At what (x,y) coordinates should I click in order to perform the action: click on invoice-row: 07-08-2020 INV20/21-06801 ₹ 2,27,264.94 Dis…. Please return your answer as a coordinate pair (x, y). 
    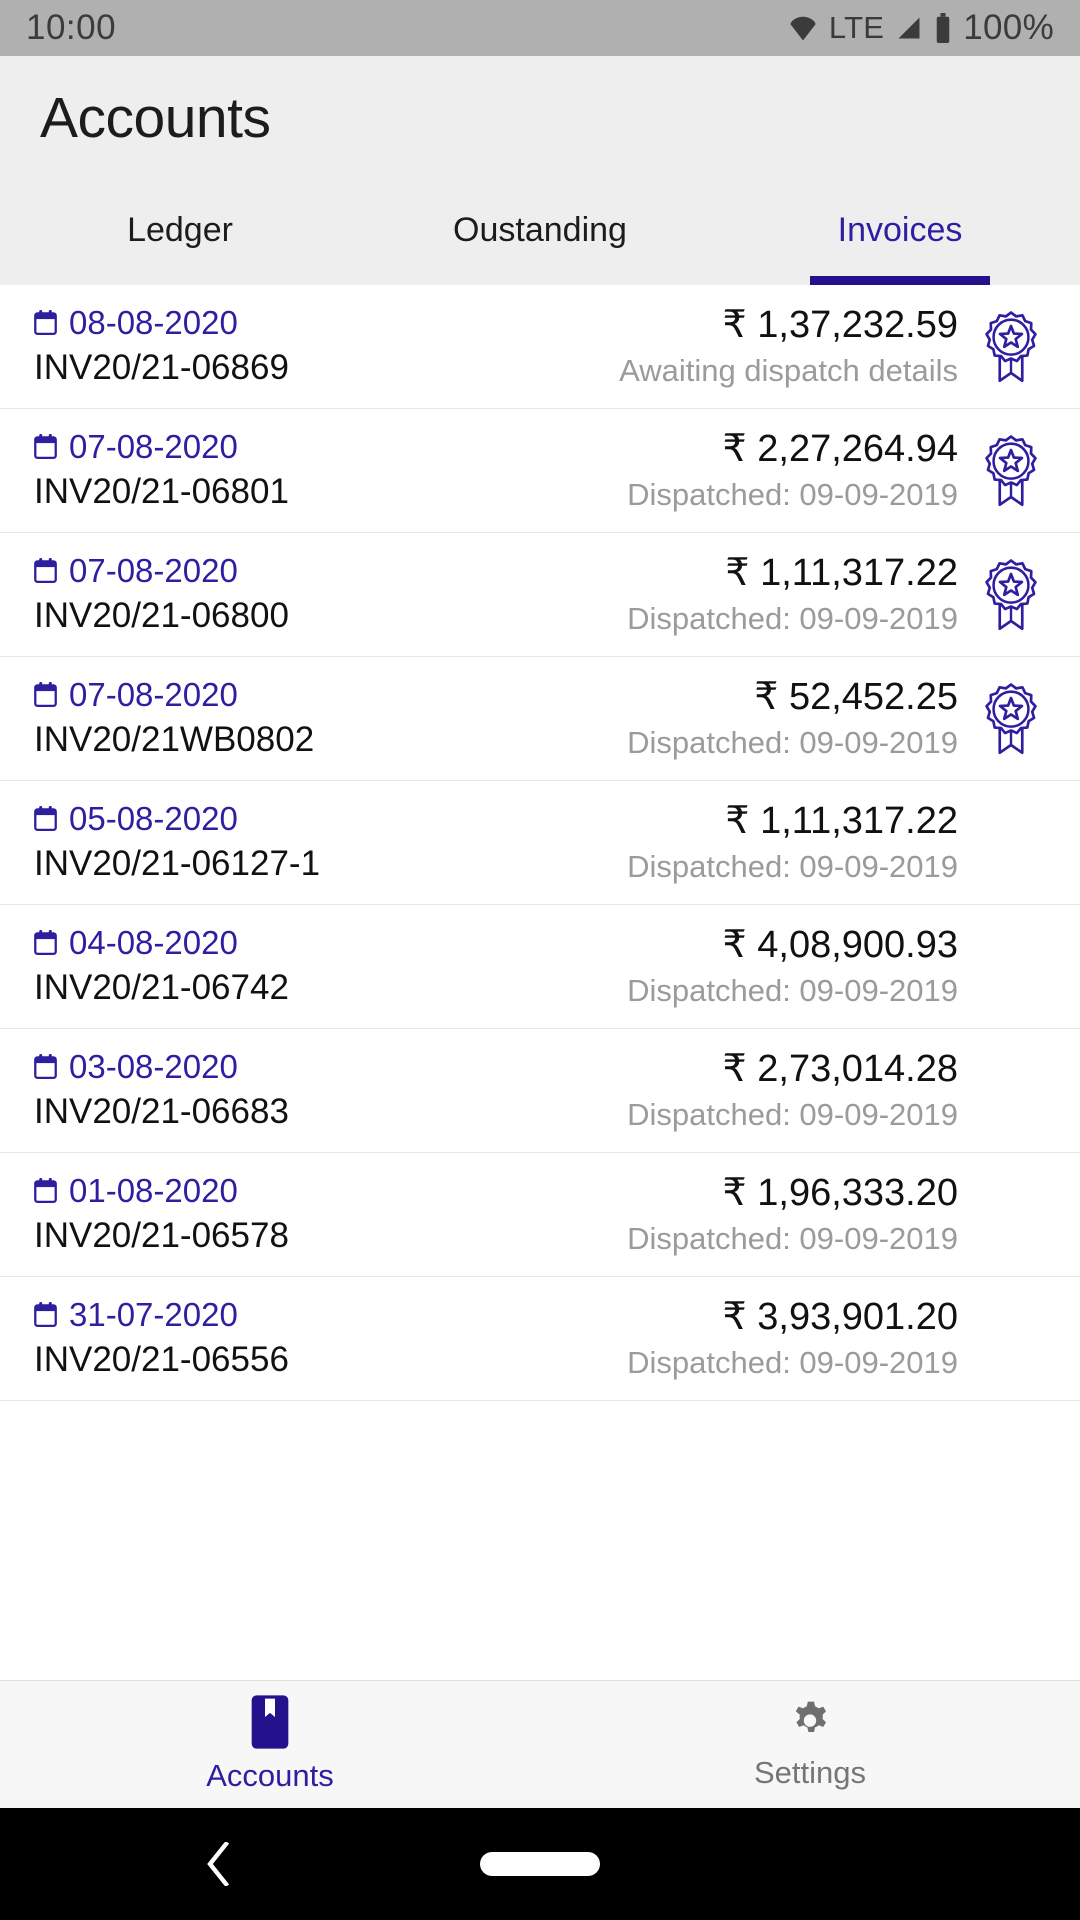
    Looking at the image, I should click on (540, 471).